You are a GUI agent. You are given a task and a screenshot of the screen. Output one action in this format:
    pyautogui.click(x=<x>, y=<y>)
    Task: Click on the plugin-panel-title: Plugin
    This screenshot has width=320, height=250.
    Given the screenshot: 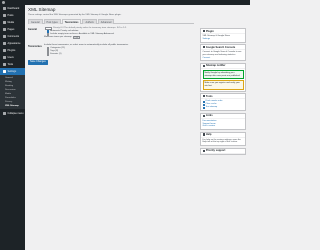 What is the action you would take?
    pyautogui.click(x=209, y=31)
    